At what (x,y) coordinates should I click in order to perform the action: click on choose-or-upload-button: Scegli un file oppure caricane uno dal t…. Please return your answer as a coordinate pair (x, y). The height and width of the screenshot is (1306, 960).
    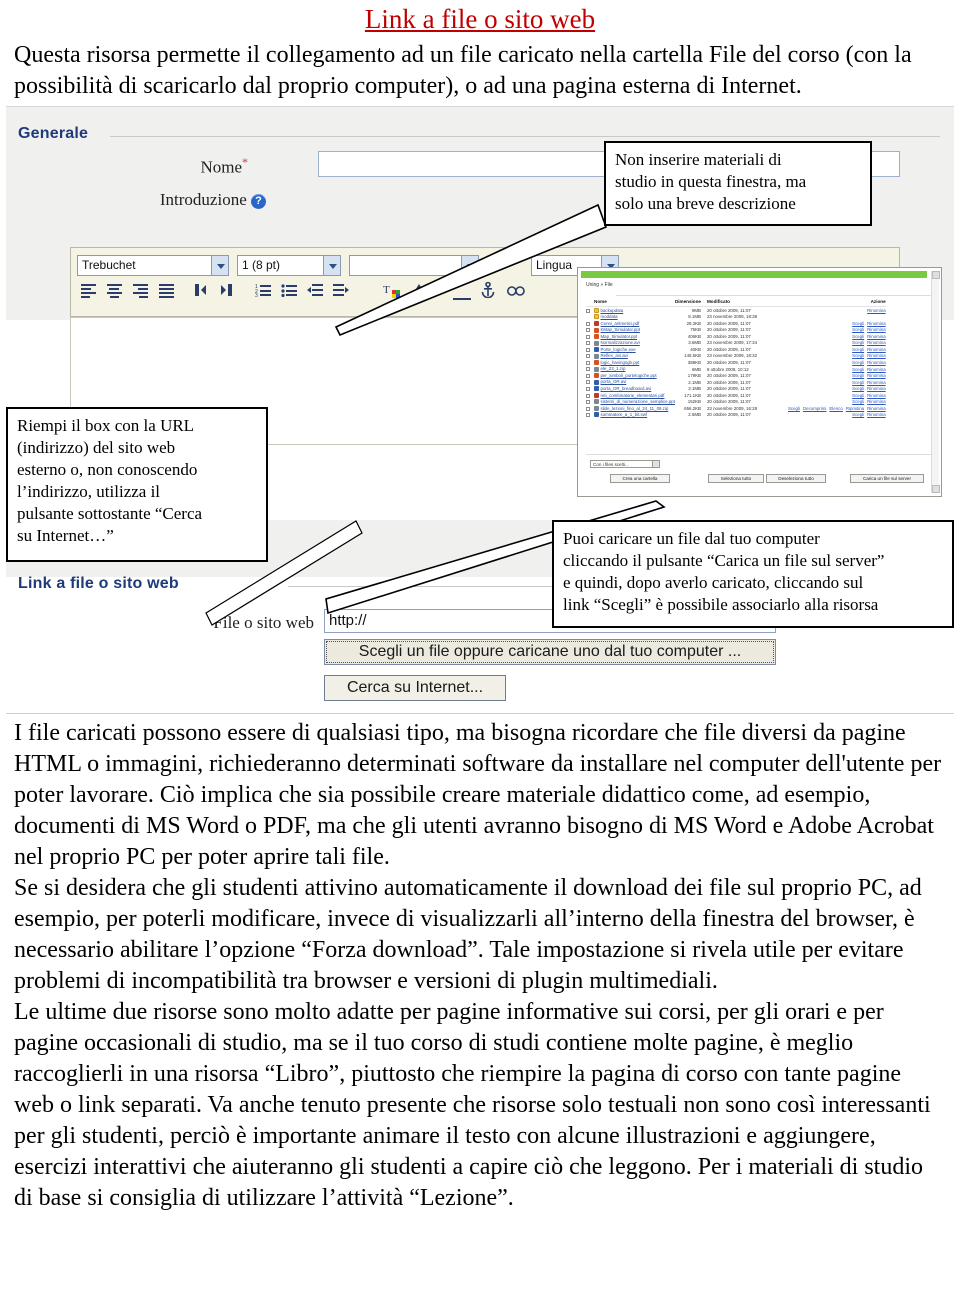
    Looking at the image, I should click on (550, 652).